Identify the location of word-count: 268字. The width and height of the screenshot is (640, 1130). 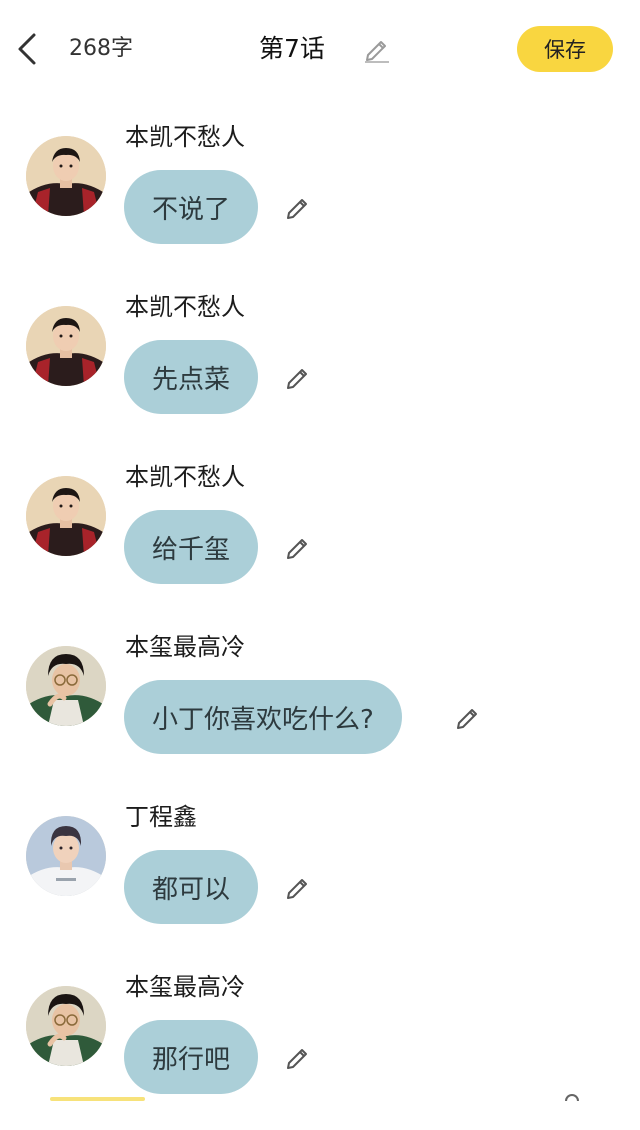
(101, 48).